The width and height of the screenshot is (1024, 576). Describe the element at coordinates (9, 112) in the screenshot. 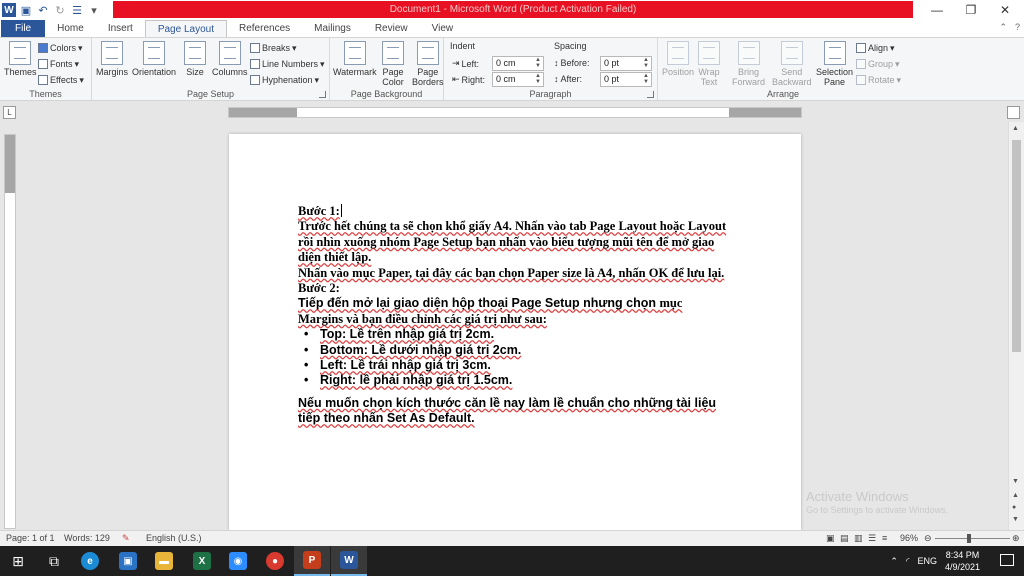

I see `tab-selector-icon: L` at that location.